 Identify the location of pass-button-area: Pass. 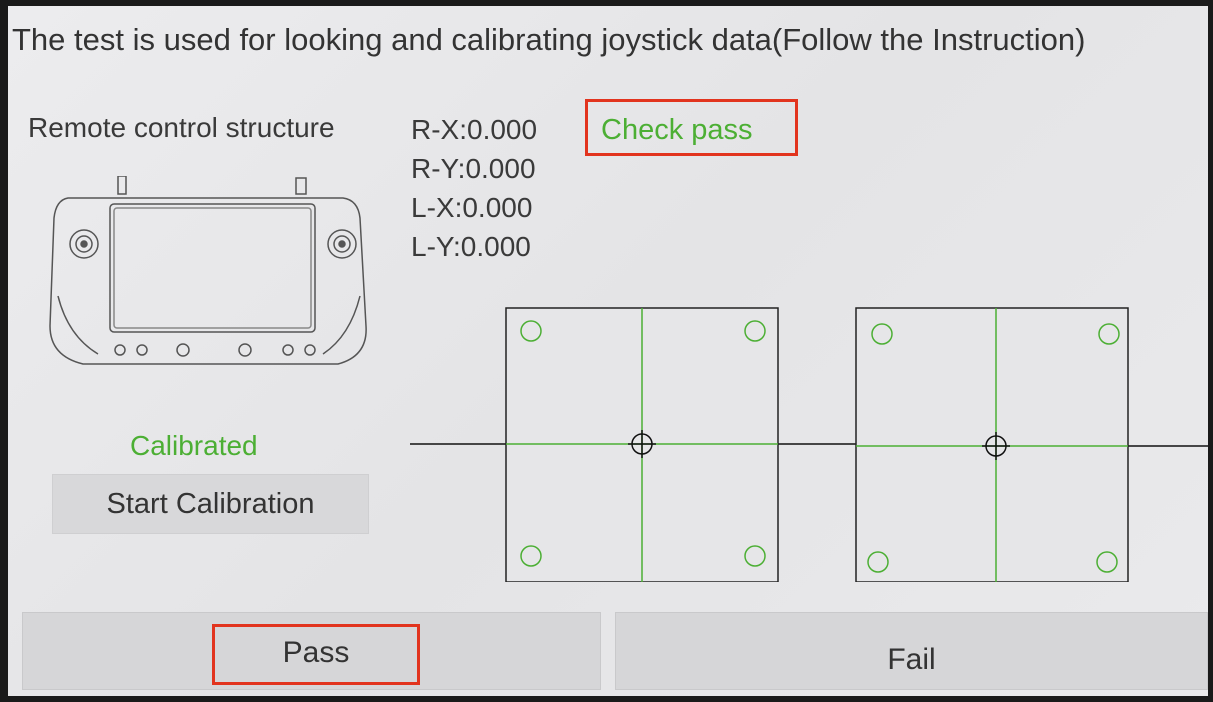
(311, 651).